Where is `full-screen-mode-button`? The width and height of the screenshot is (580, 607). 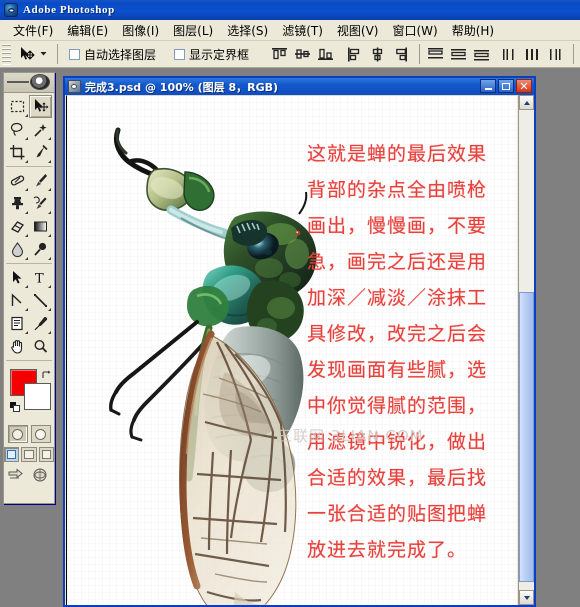
full-screen-mode-button is located at coordinates (46, 454).